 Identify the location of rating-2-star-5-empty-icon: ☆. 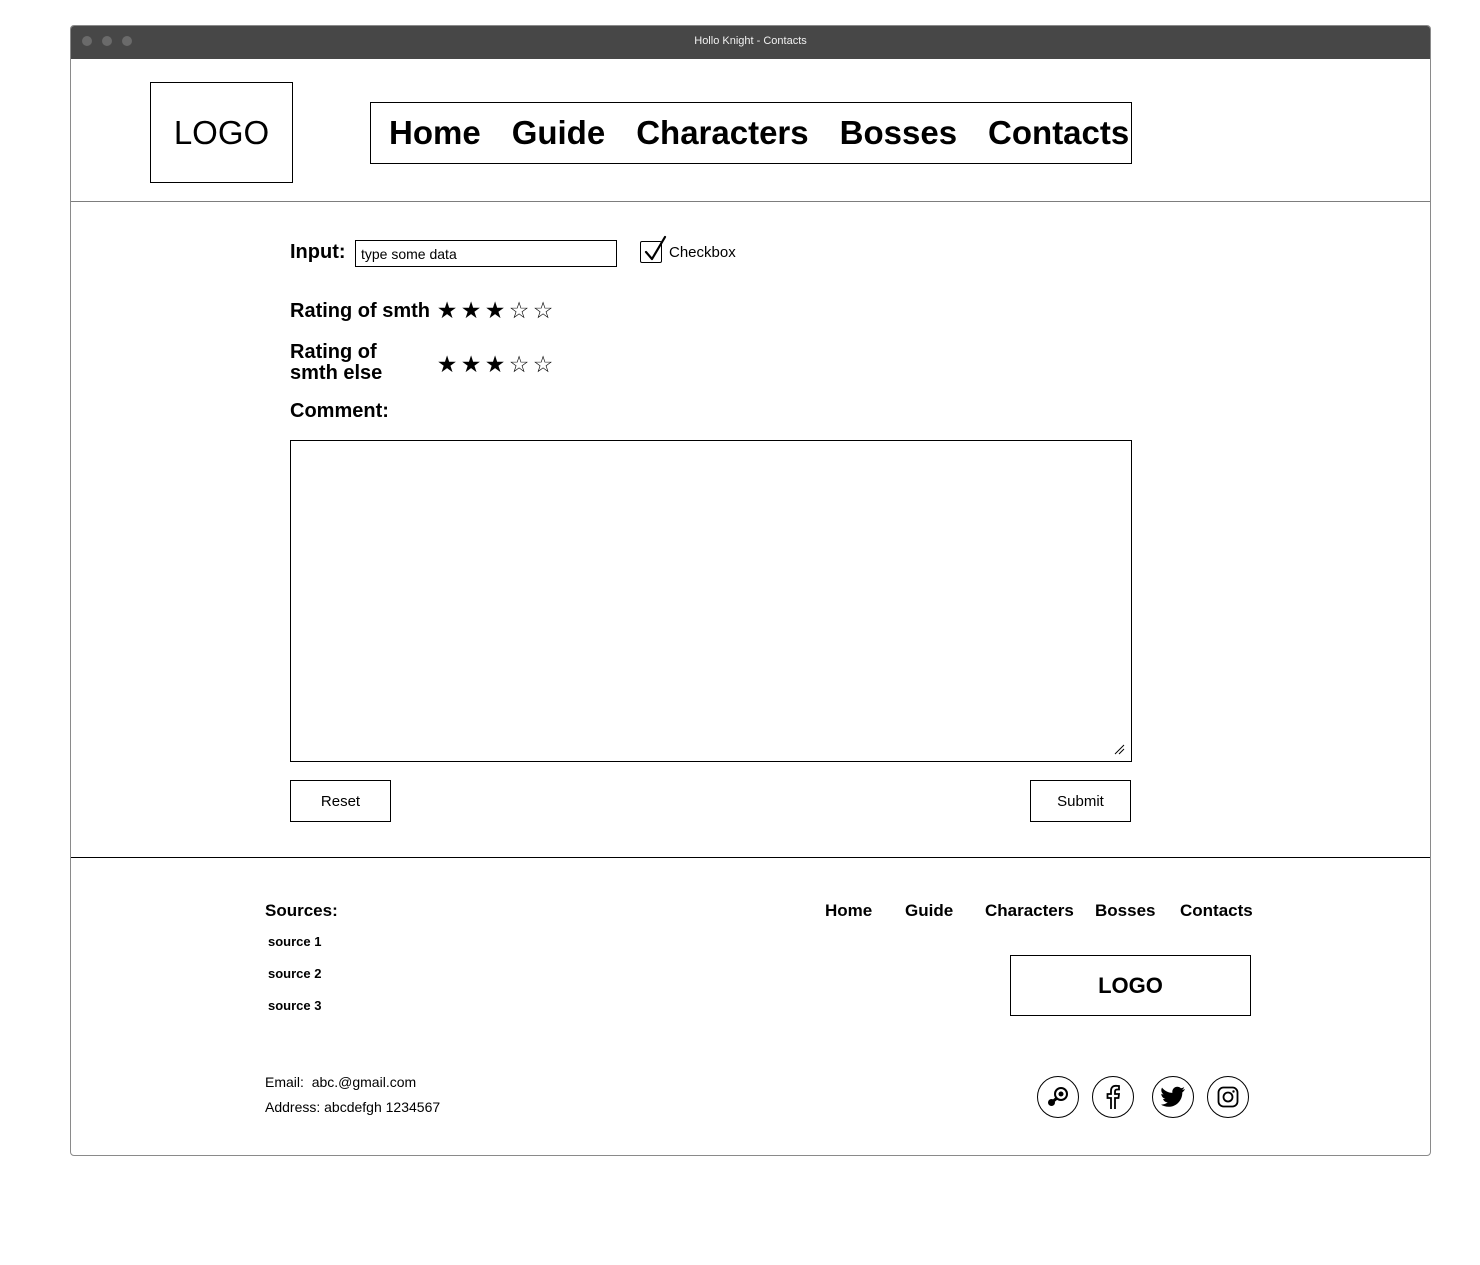
(543, 364).